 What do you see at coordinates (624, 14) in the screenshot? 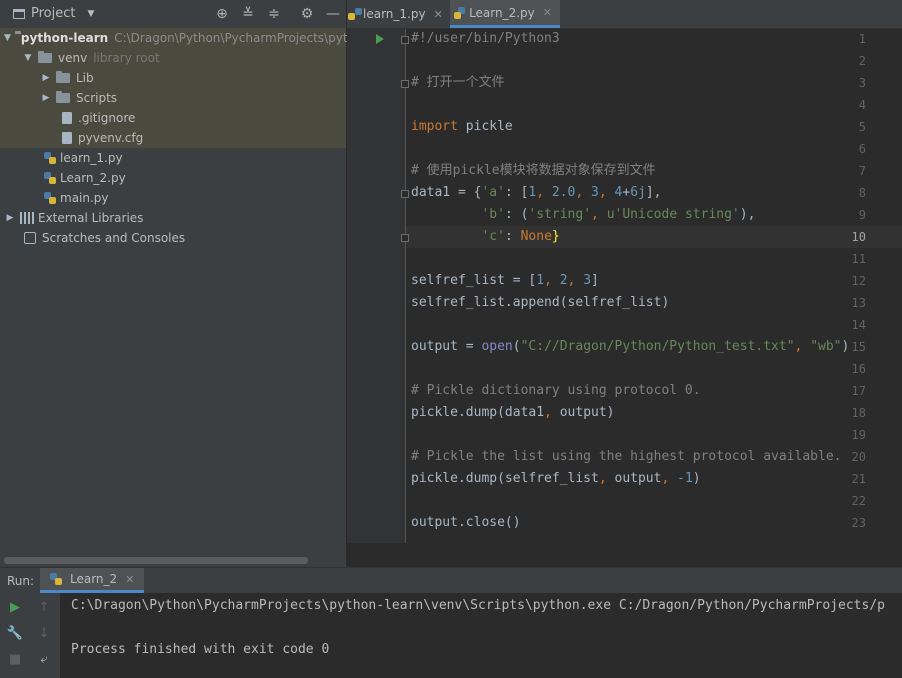
I see `editor-tab-bar: learn_1.py ✕ Learn_2.py ✕` at bounding box center [624, 14].